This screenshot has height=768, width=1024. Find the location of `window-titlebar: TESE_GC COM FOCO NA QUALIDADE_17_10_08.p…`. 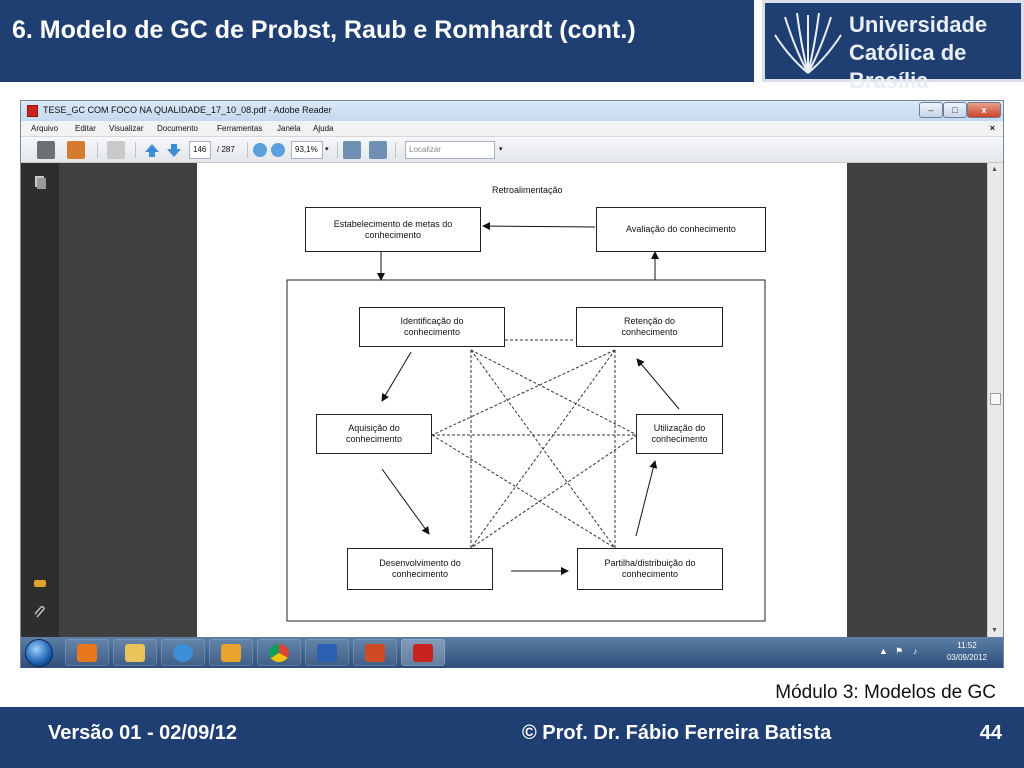

window-titlebar: TESE_GC COM FOCO NA QUALIDADE_17_10_08.p… is located at coordinates (512, 111).